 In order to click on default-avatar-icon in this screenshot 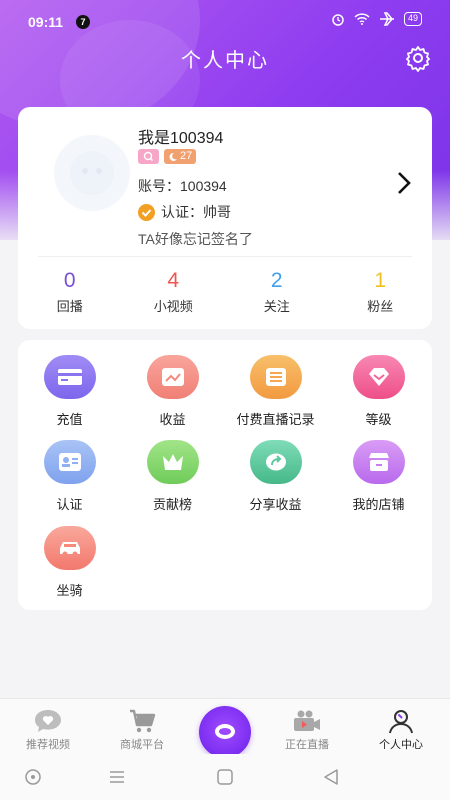, I will do `click(92, 173)`.